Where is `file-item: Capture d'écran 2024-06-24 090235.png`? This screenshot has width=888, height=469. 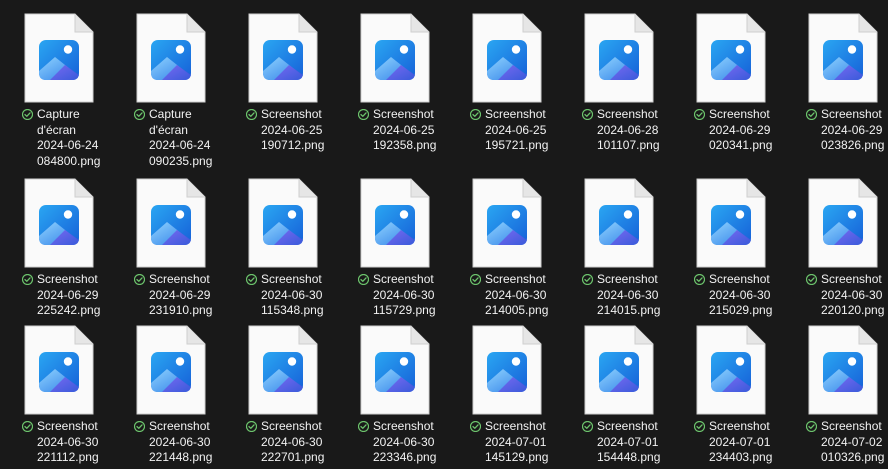 file-item: Capture d'écran 2024-06-24 090235.png is located at coordinates (170, 90).